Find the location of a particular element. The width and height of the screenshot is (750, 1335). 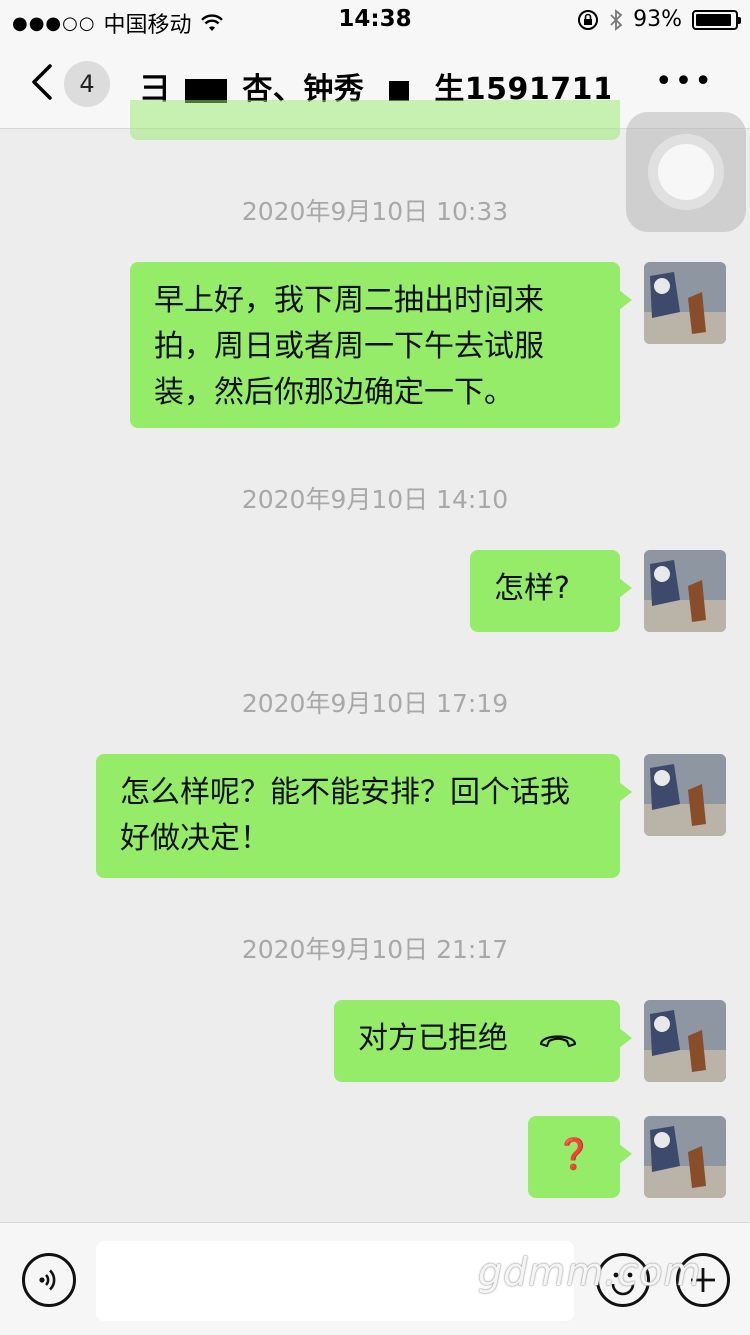

call-record-bubble: 对方已拒绝 is located at coordinates (483, 1041).